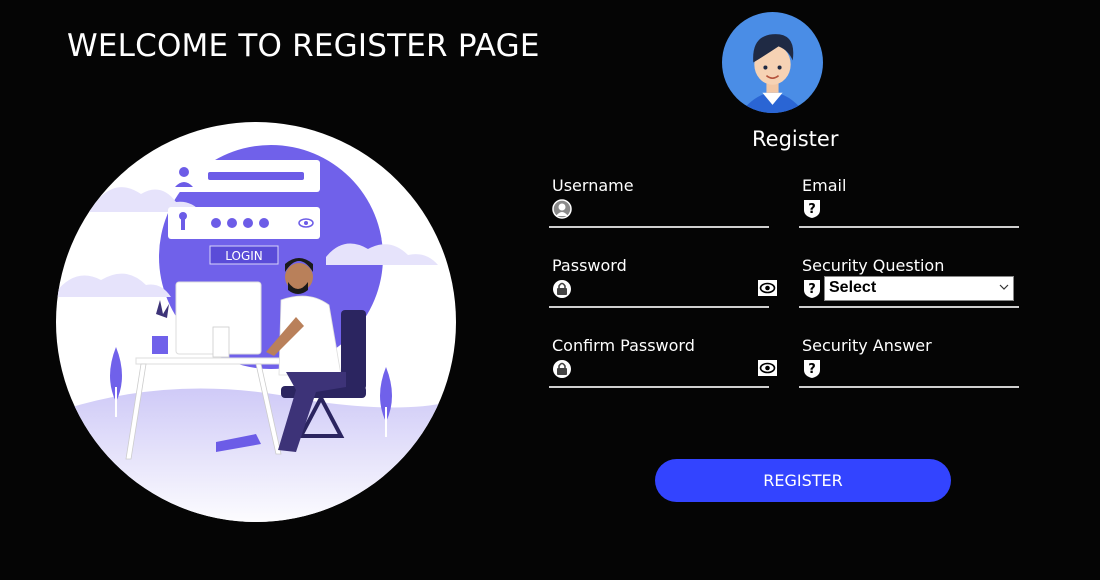 This screenshot has height=580, width=1100. What do you see at coordinates (623, 345) in the screenshot?
I see `confirm-password-label: Confirm Password` at bounding box center [623, 345].